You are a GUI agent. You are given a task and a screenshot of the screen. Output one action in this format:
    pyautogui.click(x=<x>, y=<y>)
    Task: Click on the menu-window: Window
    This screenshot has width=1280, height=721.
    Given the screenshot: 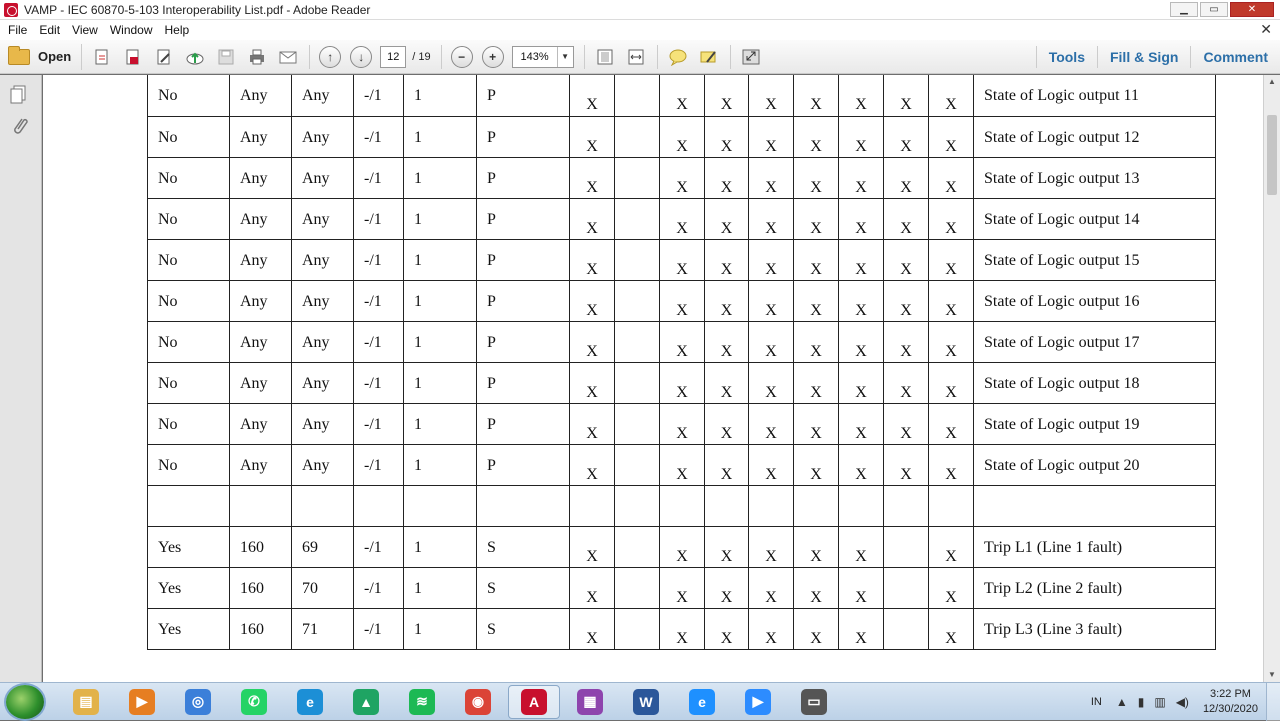 What is the action you would take?
    pyautogui.click(x=131, y=30)
    